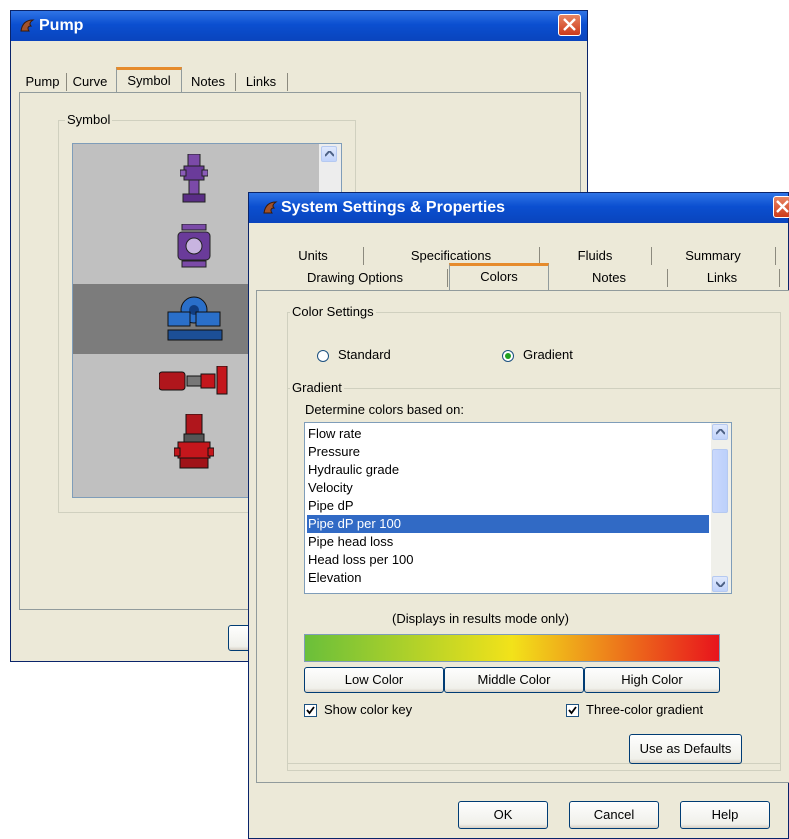 This screenshot has width=789, height=839. I want to click on vertical-pump-icon, so click(194, 441).